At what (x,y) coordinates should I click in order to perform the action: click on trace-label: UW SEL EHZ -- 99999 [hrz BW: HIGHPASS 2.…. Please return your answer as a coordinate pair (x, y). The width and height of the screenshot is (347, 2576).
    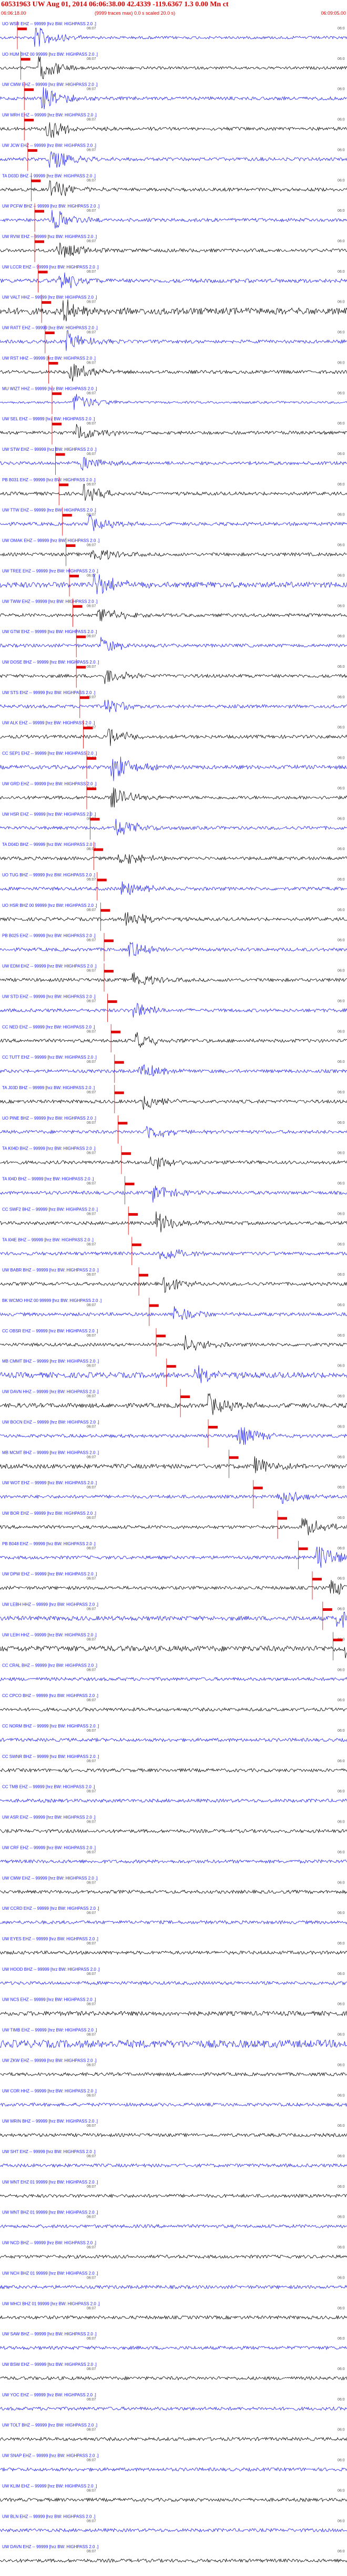
    Looking at the image, I should click on (48, 419).